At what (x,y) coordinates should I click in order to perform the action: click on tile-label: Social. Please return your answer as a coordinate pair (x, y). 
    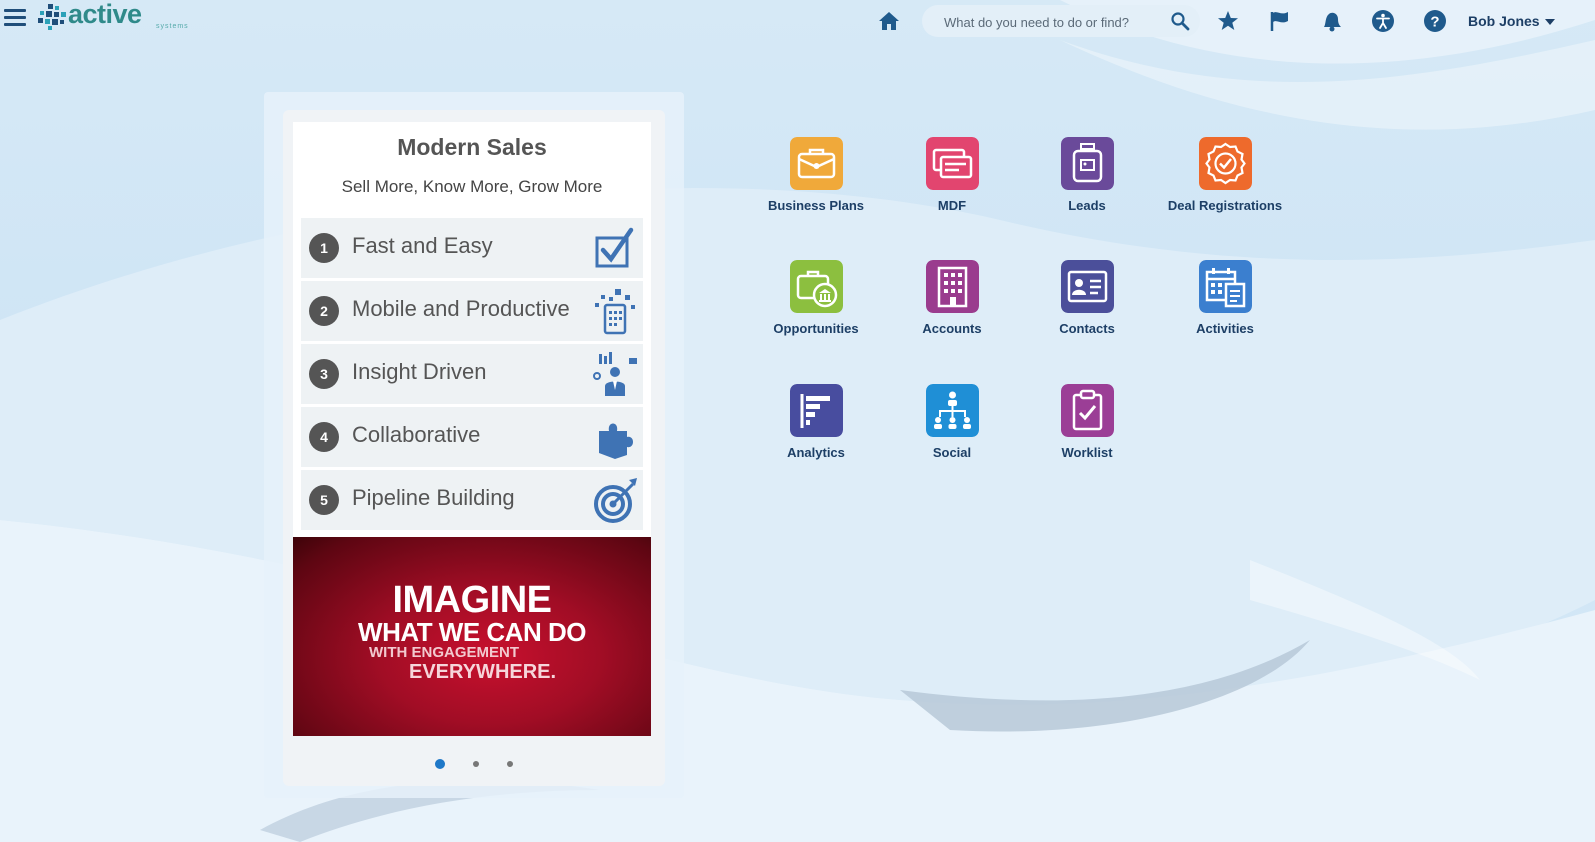
    Looking at the image, I should click on (952, 452).